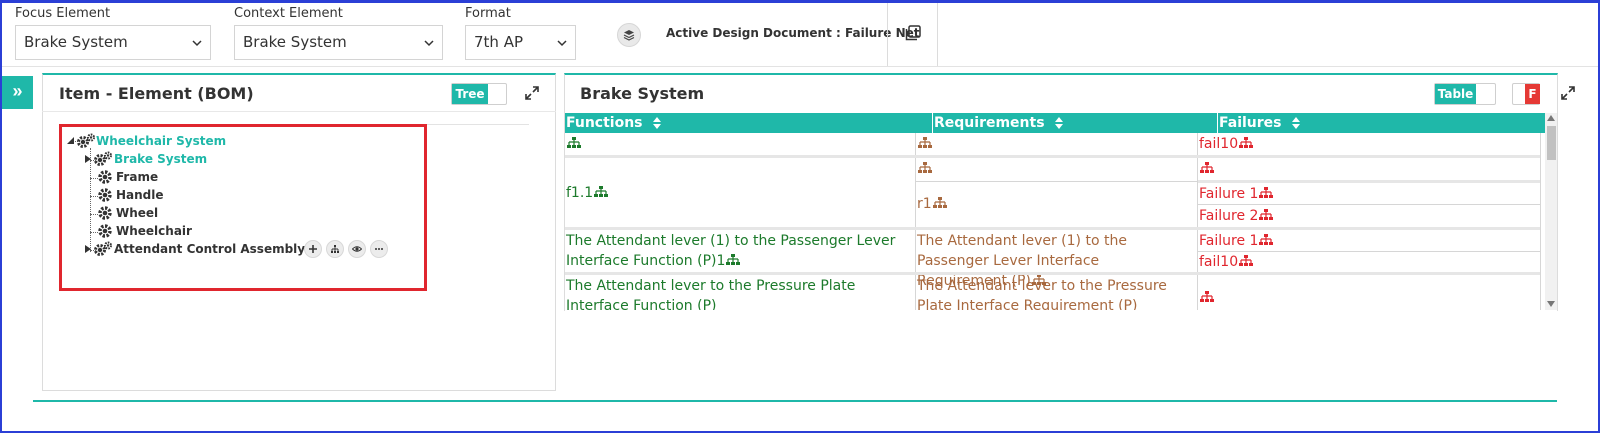 The width and height of the screenshot is (1600, 433). I want to click on sidebar-expand-button: », so click(17, 92).